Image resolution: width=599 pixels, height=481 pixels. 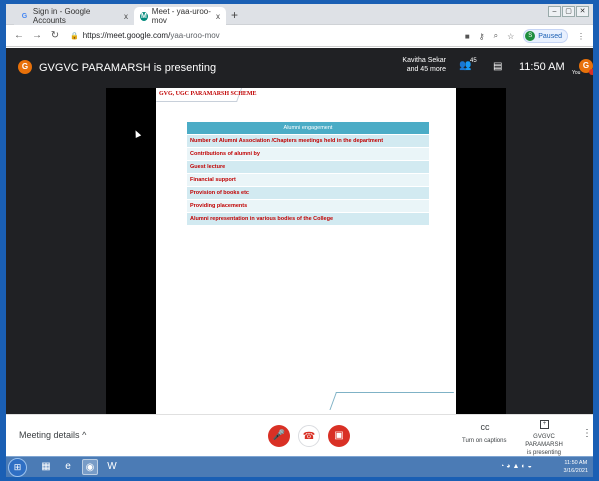 I want to click on taskbar-time: 11:50 AM, so click(x=576, y=463).